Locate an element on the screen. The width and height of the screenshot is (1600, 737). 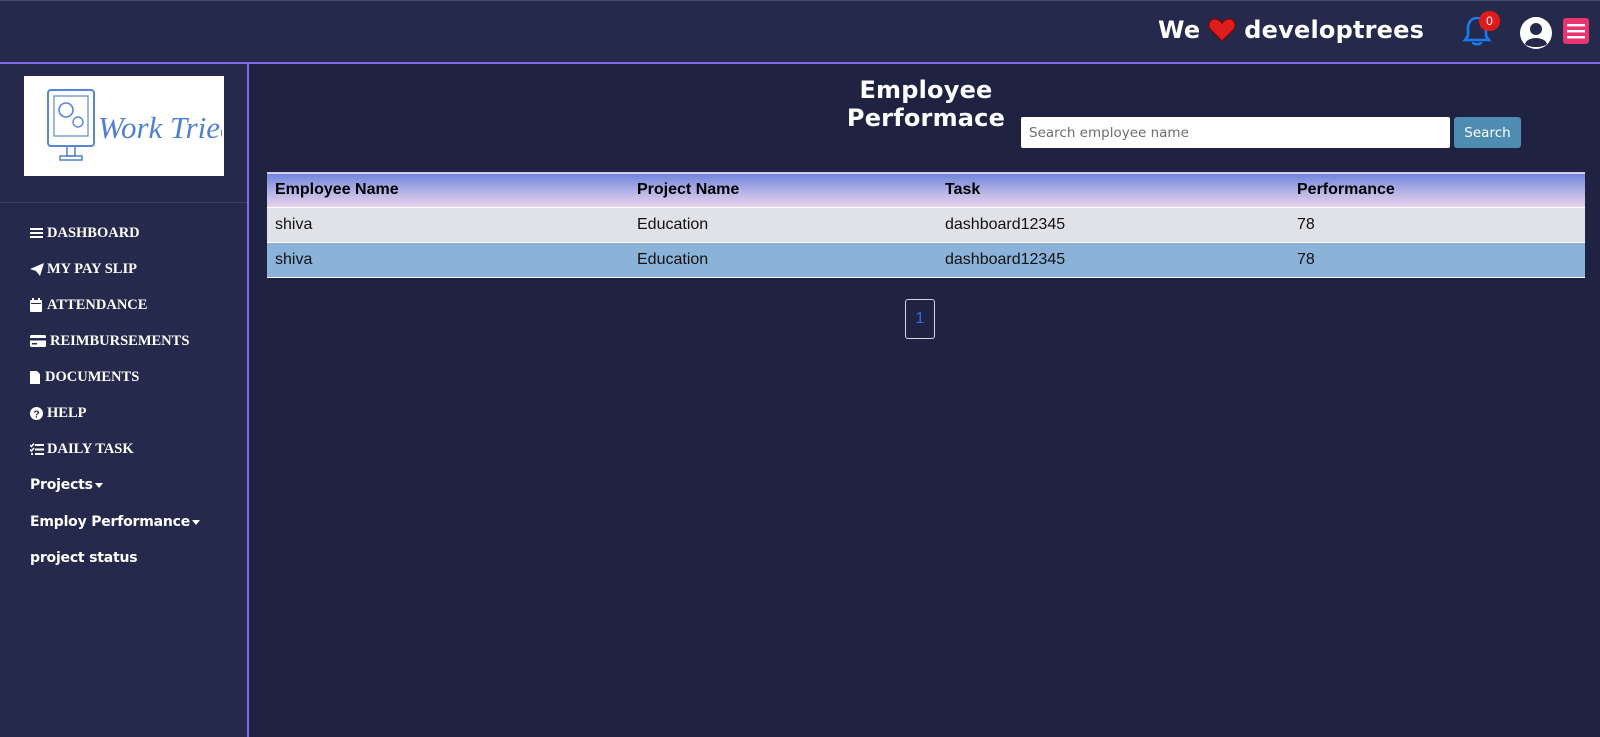
sidebar-item-my-pay-slip: MY PAY SLIP is located at coordinates (83, 269).